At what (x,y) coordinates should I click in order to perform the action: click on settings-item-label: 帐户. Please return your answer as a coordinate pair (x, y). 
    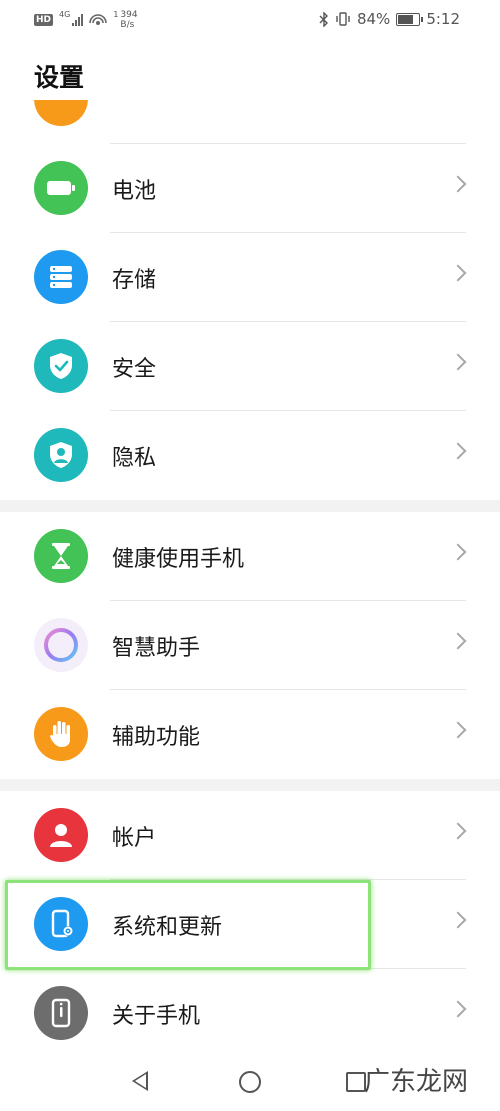
    Looking at the image, I should click on (134, 838).